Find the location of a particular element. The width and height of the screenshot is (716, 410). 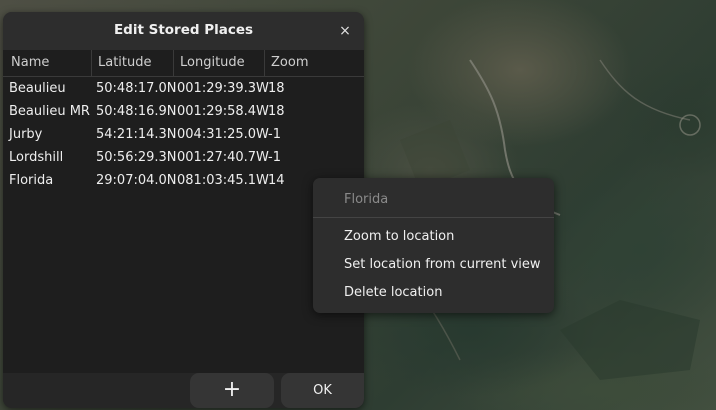

ok-button: OK is located at coordinates (322, 390).